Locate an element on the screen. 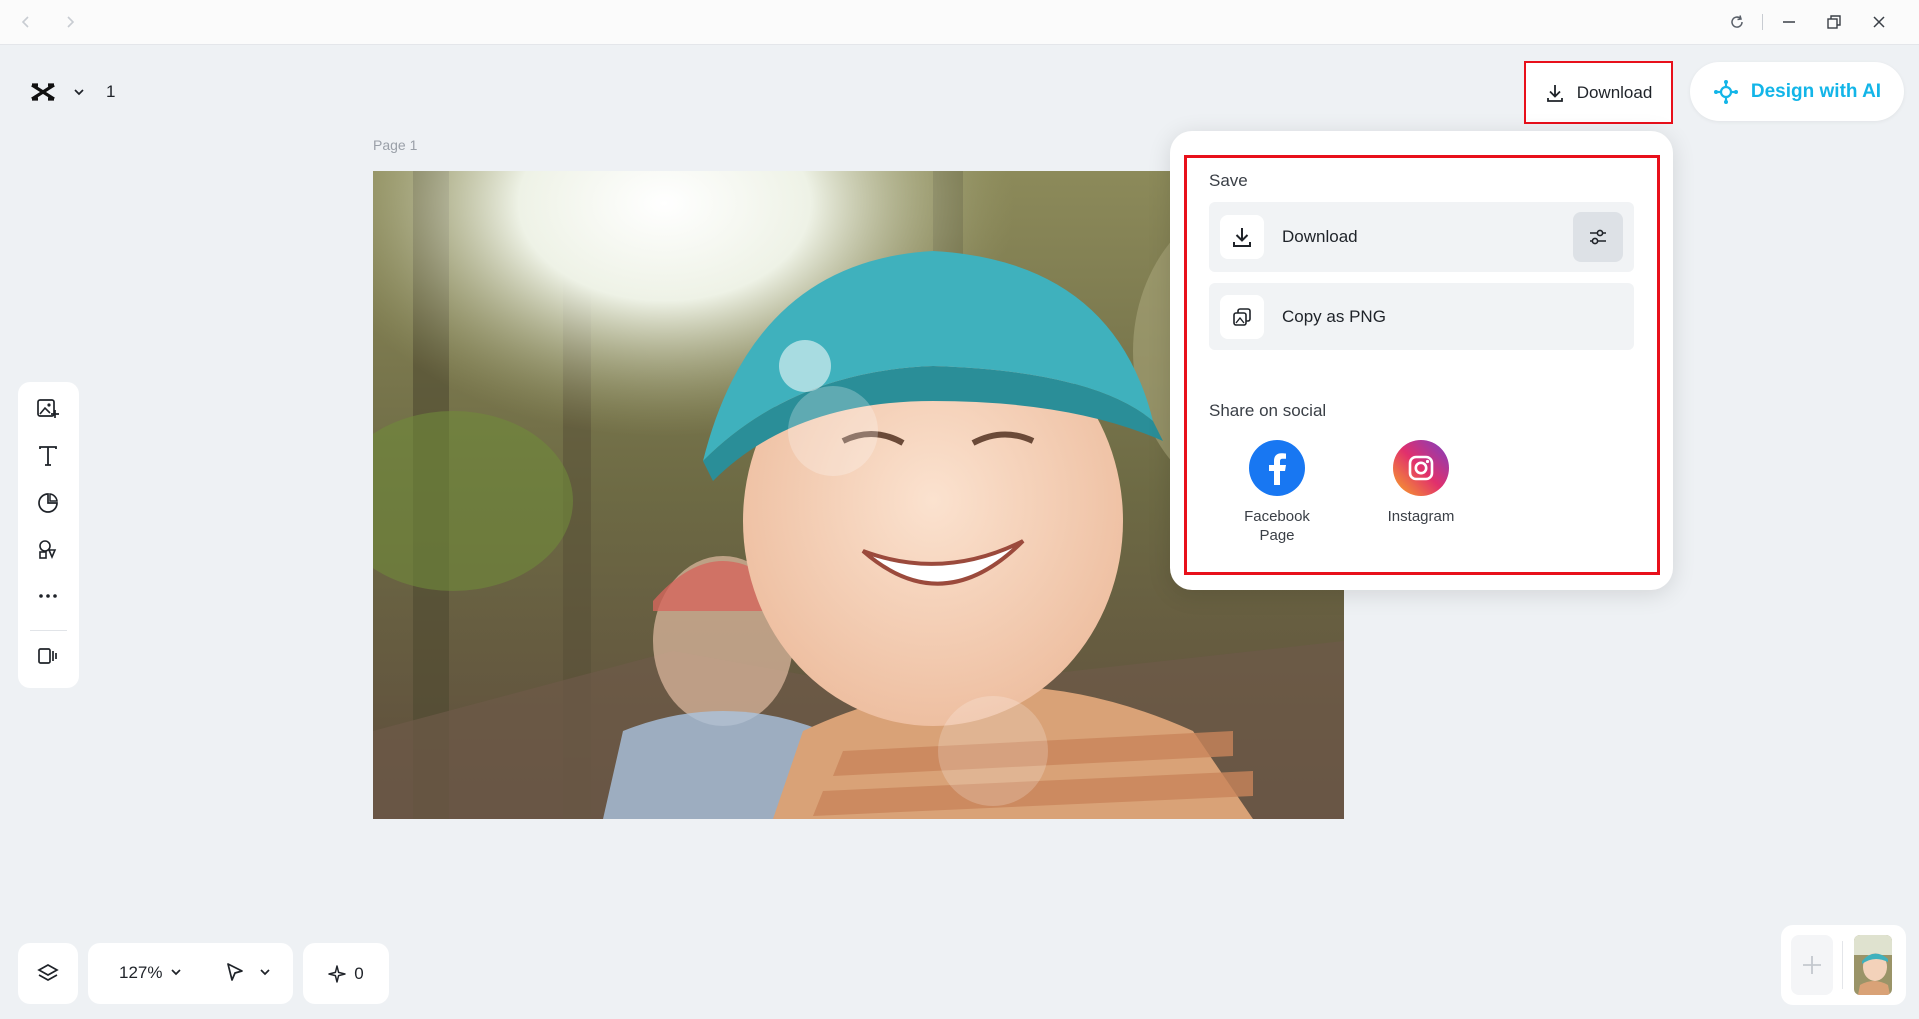 The height and width of the screenshot is (1019, 1919). facebook-label-line1: Facebook is located at coordinates (1277, 516).